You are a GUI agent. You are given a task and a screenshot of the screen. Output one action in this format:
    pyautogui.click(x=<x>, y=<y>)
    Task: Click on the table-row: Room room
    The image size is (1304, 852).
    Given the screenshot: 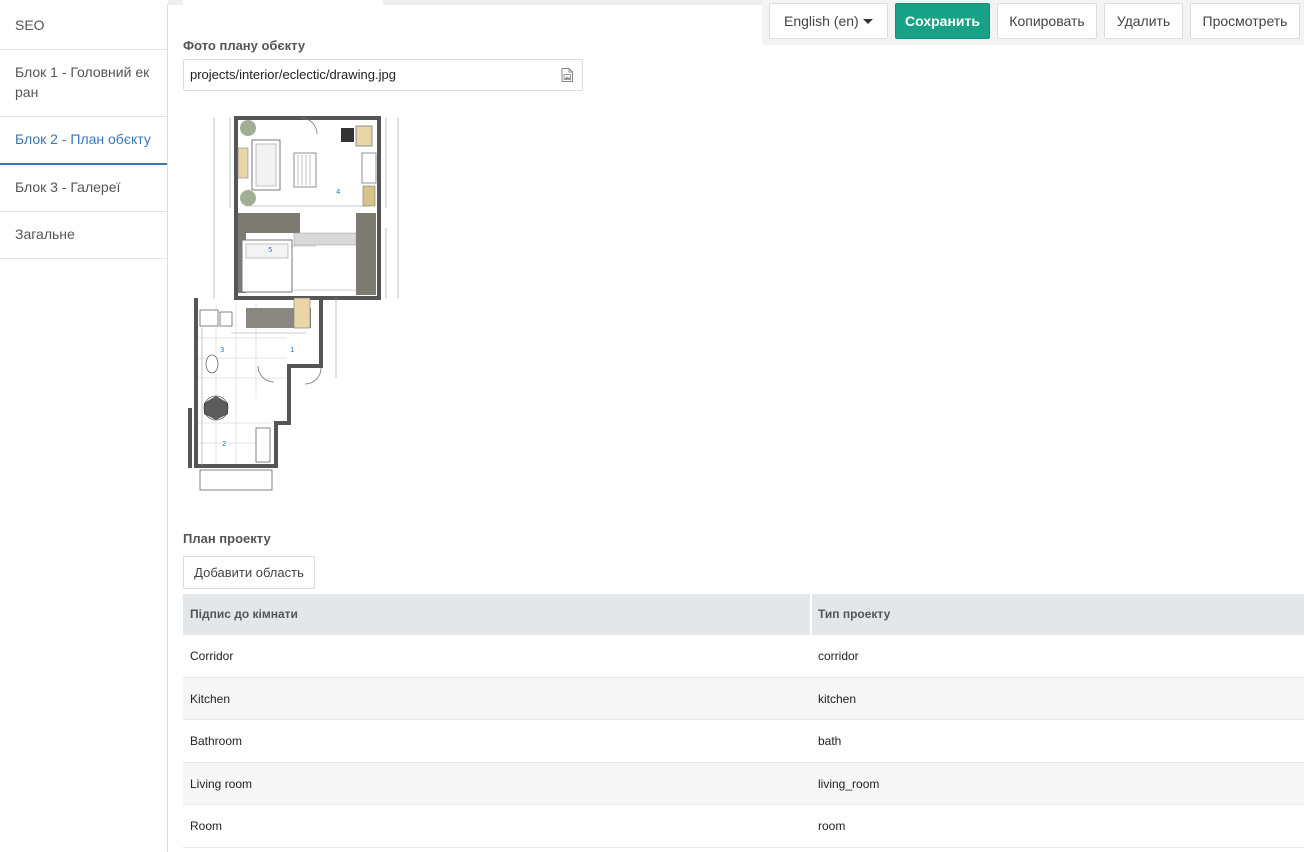 What is the action you would take?
    pyautogui.click(x=743, y=826)
    